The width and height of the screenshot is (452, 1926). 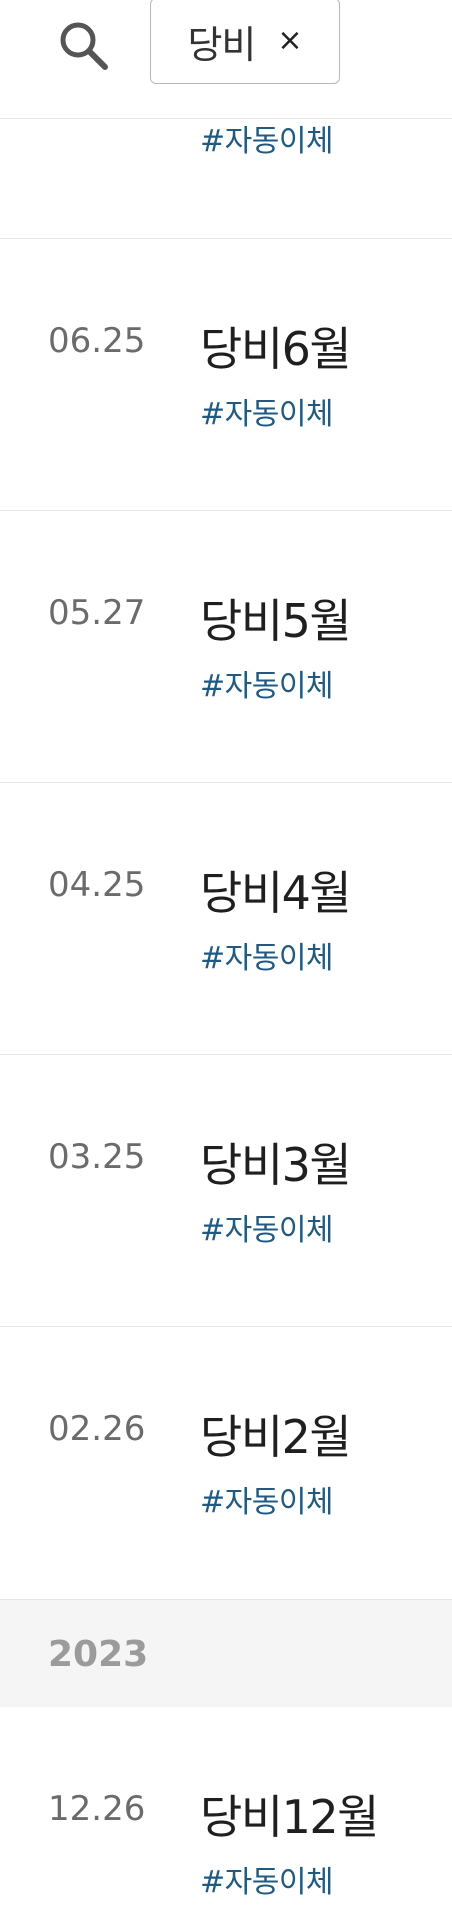 I want to click on entry-title: 당비12월, so click(x=290, y=1817).